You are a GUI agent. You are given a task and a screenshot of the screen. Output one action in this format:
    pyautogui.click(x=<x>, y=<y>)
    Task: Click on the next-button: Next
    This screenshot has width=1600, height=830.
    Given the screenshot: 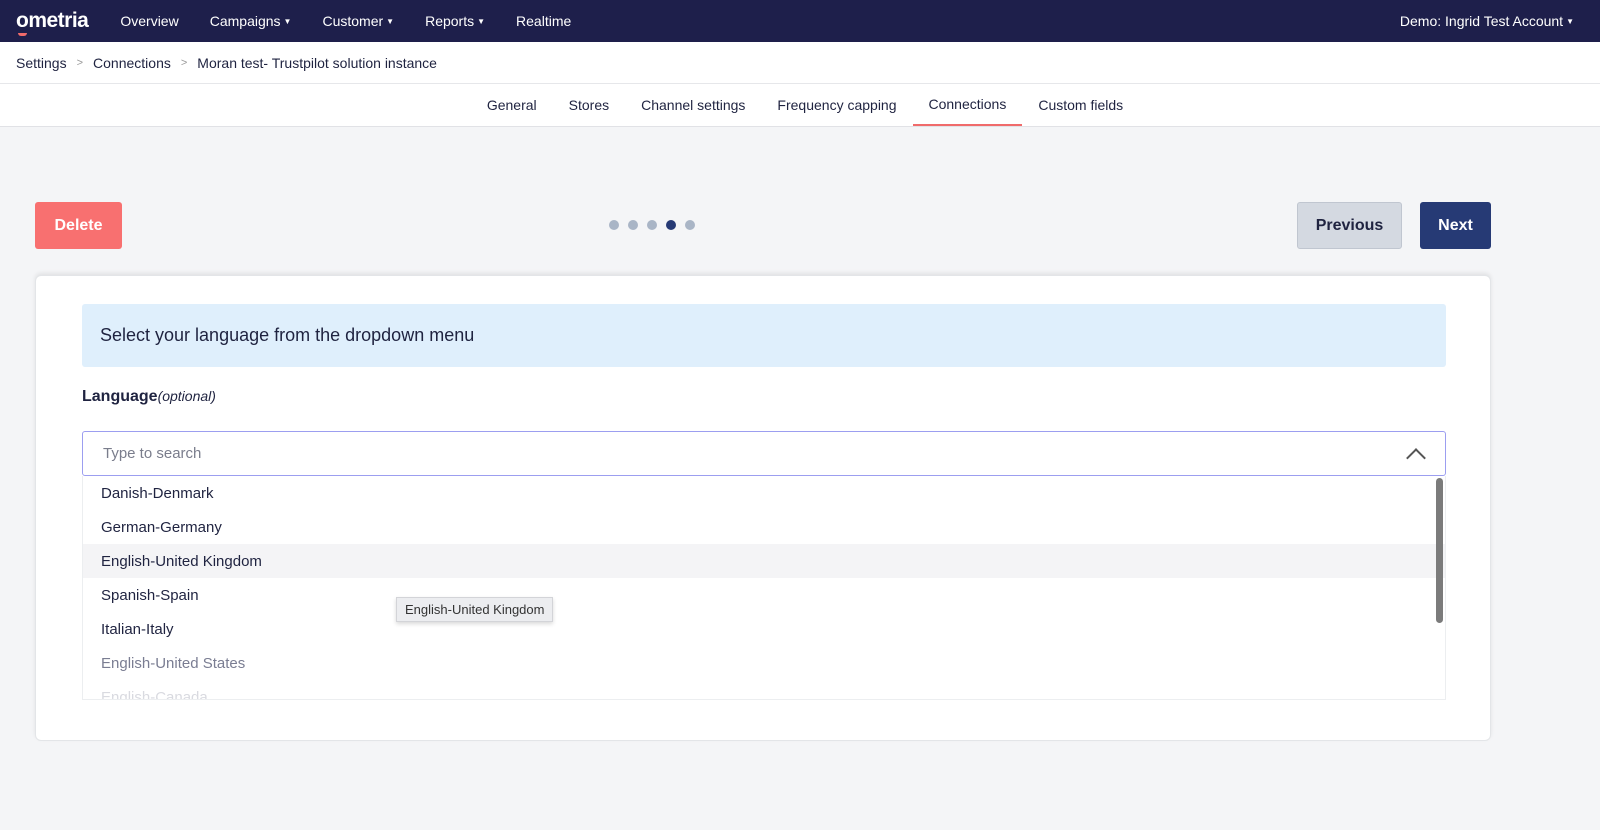 What is the action you would take?
    pyautogui.click(x=1455, y=225)
    